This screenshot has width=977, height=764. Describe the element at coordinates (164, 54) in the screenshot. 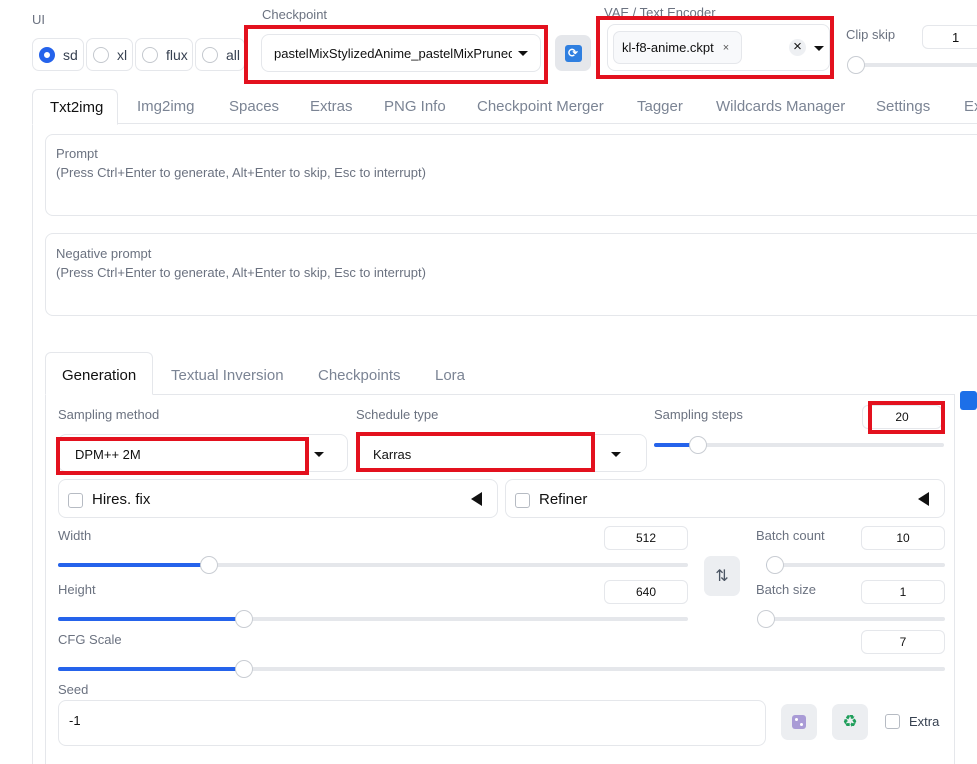

I see `ui-option-flux: flux` at that location.